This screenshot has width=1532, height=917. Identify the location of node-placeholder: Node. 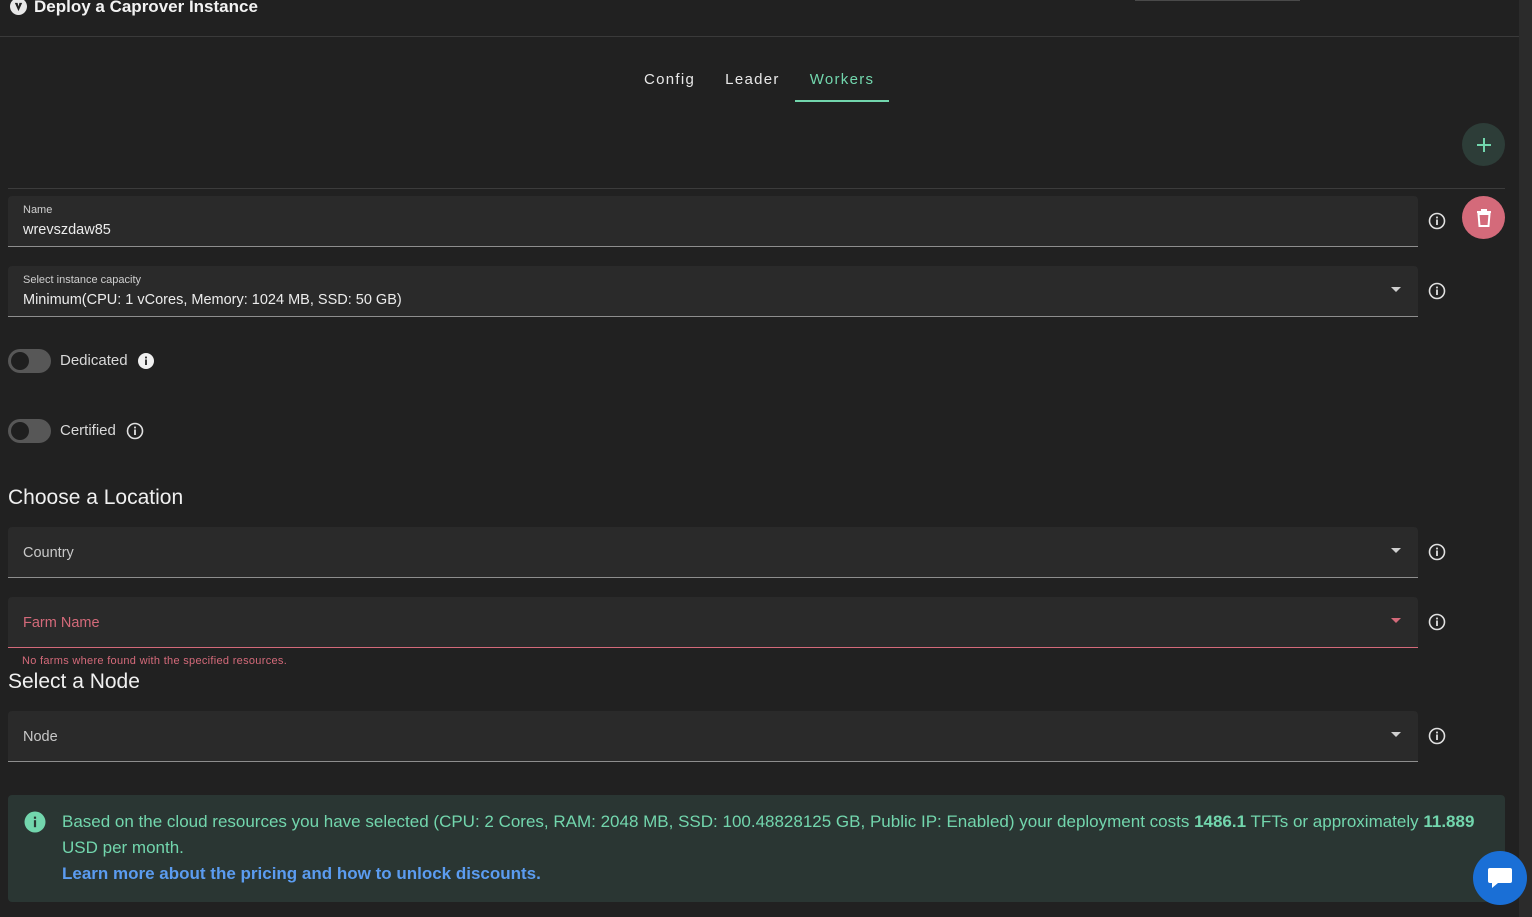
(40, 737).